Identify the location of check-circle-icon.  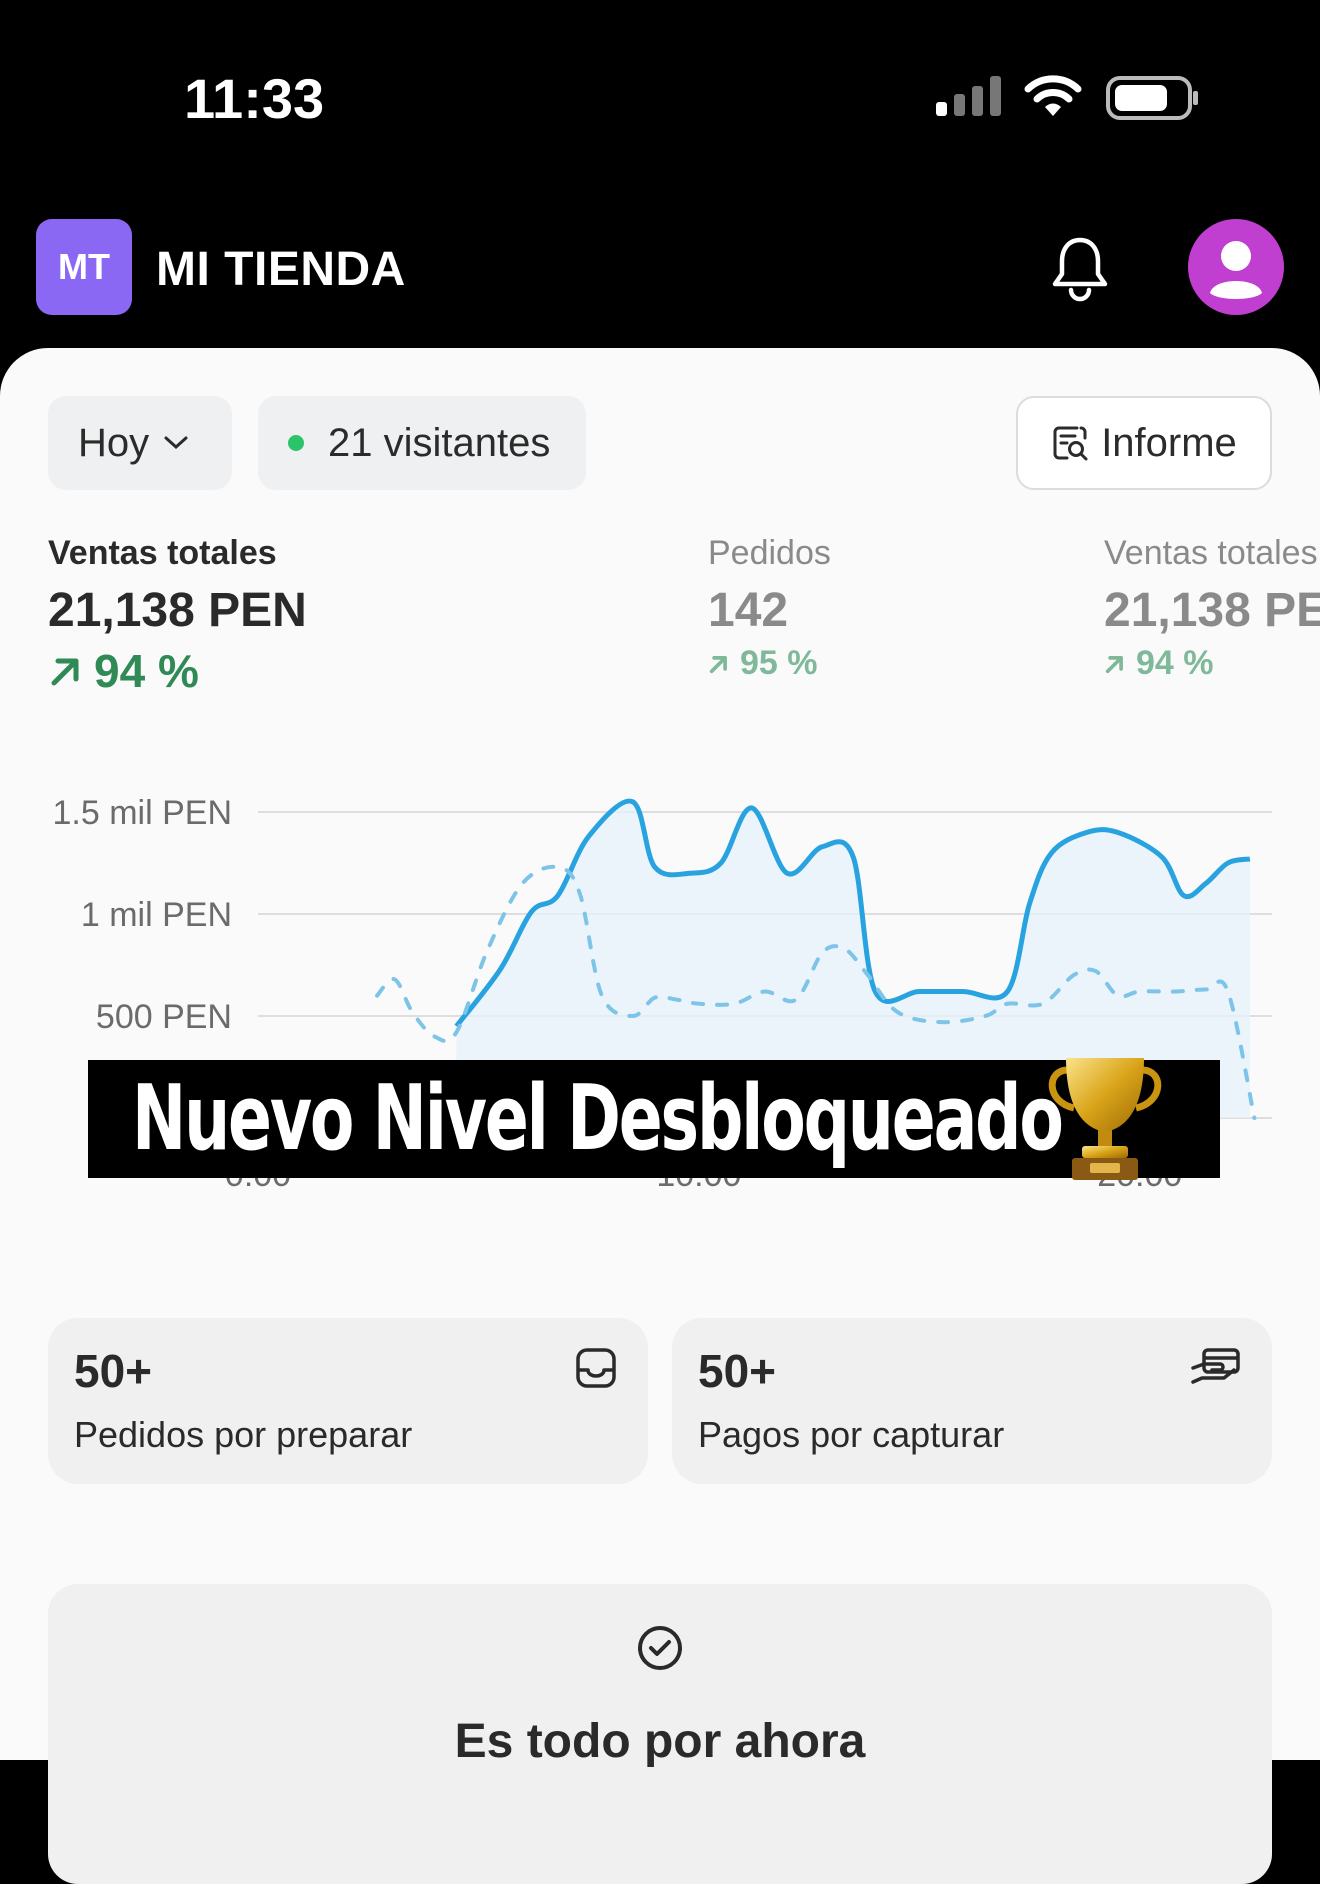
(660, 1648).